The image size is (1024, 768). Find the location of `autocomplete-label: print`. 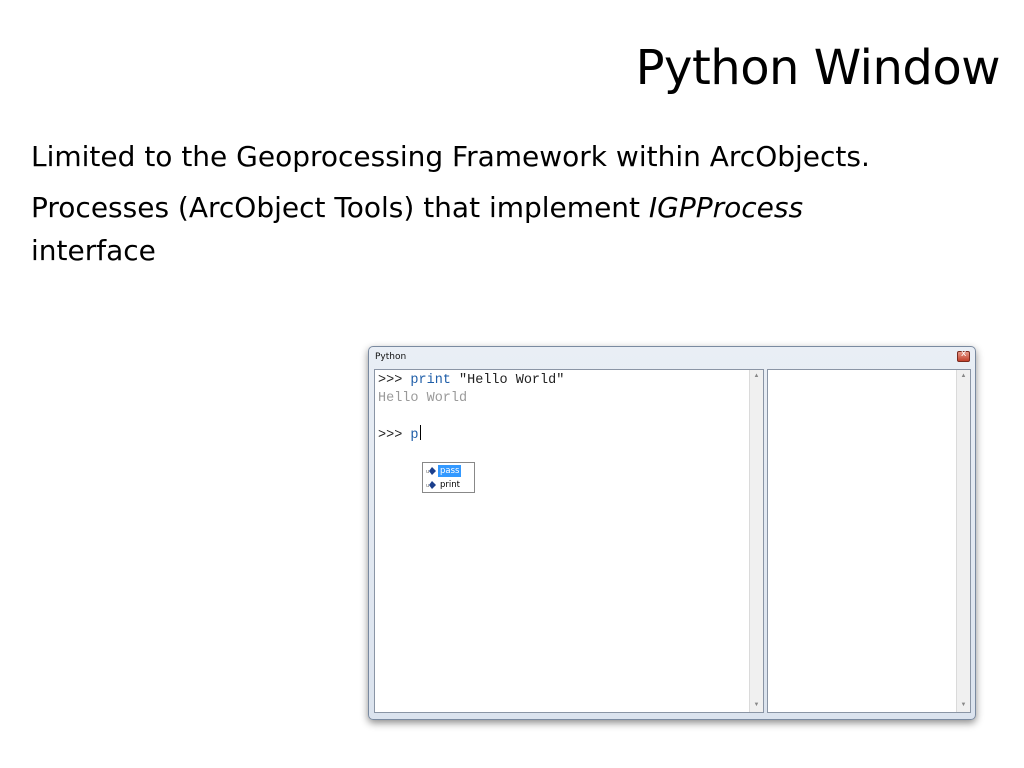

autocomplete-label: print is located at coordinates (450, 485).